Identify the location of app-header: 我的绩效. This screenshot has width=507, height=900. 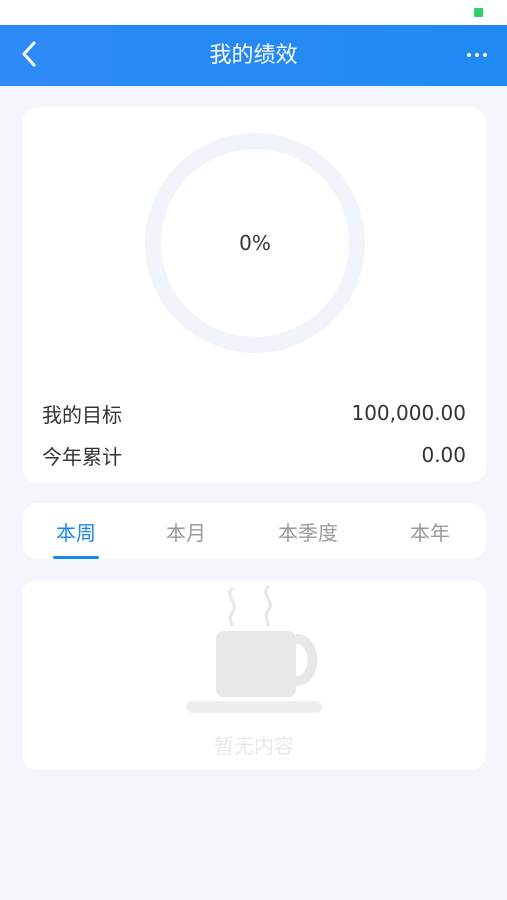
(253, 55).